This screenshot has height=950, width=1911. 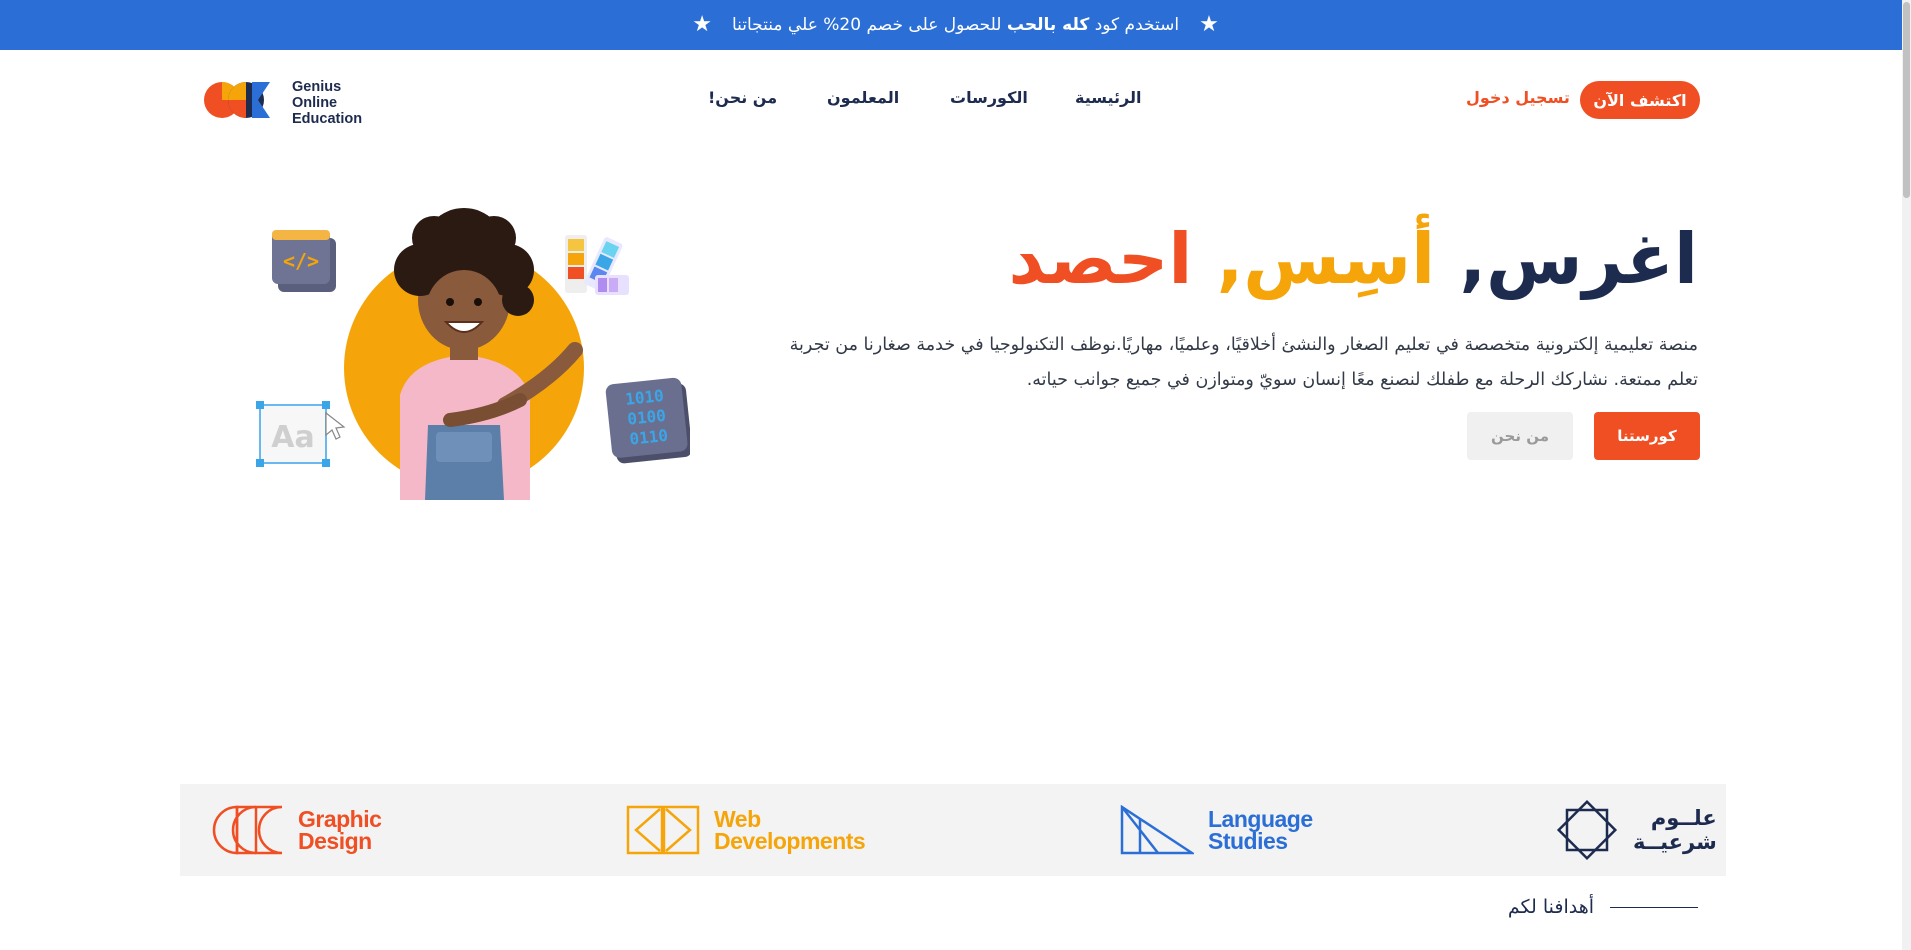 I want to click on goals-title: أهدافنا لكم, so click(x=1550, y=907).